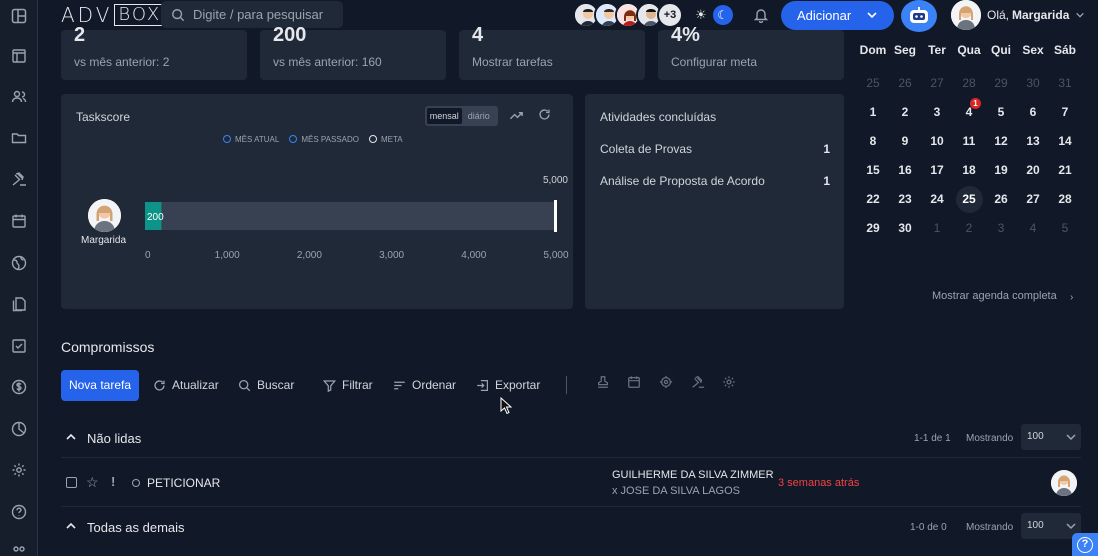 This screenshot has height=556, width=1098. What do you see at coordinates (1065, 83) in the screenshot?
I see `calendar-day: 31` at bounding box center [1065, 83].